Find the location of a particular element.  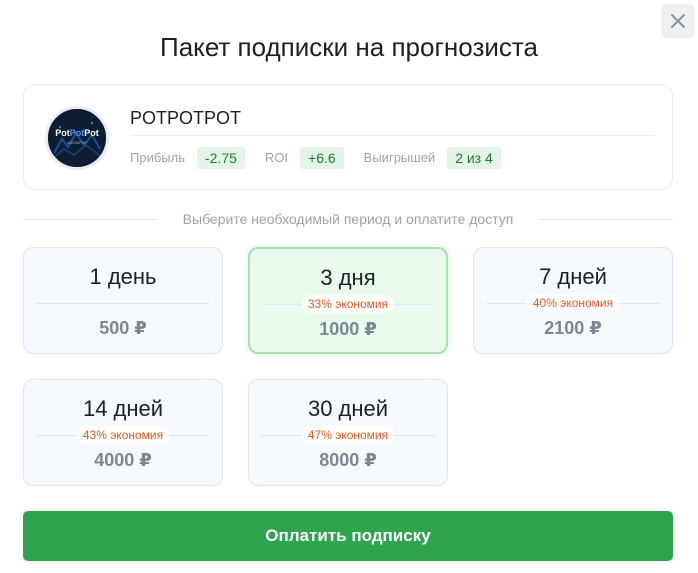

plan-price: 8000 ₽ is located at coordinates (348, 460).